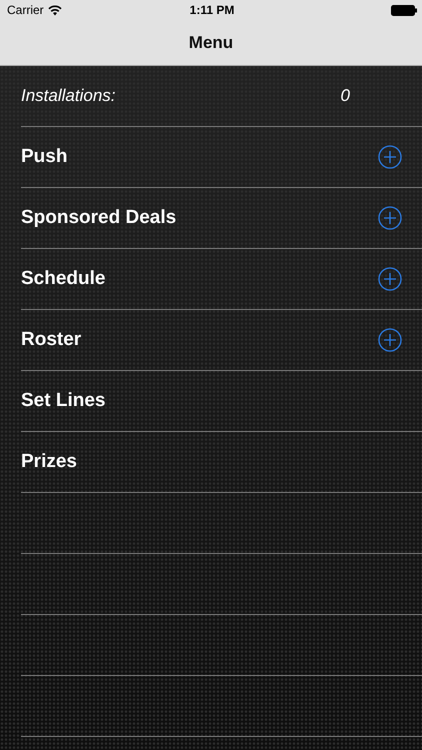 The height and width of the screenshot is (750, 422). Describe the element at coordinates (221, 218) in the screenshot. I see `menu-item: Sponsored Deals` at that location.